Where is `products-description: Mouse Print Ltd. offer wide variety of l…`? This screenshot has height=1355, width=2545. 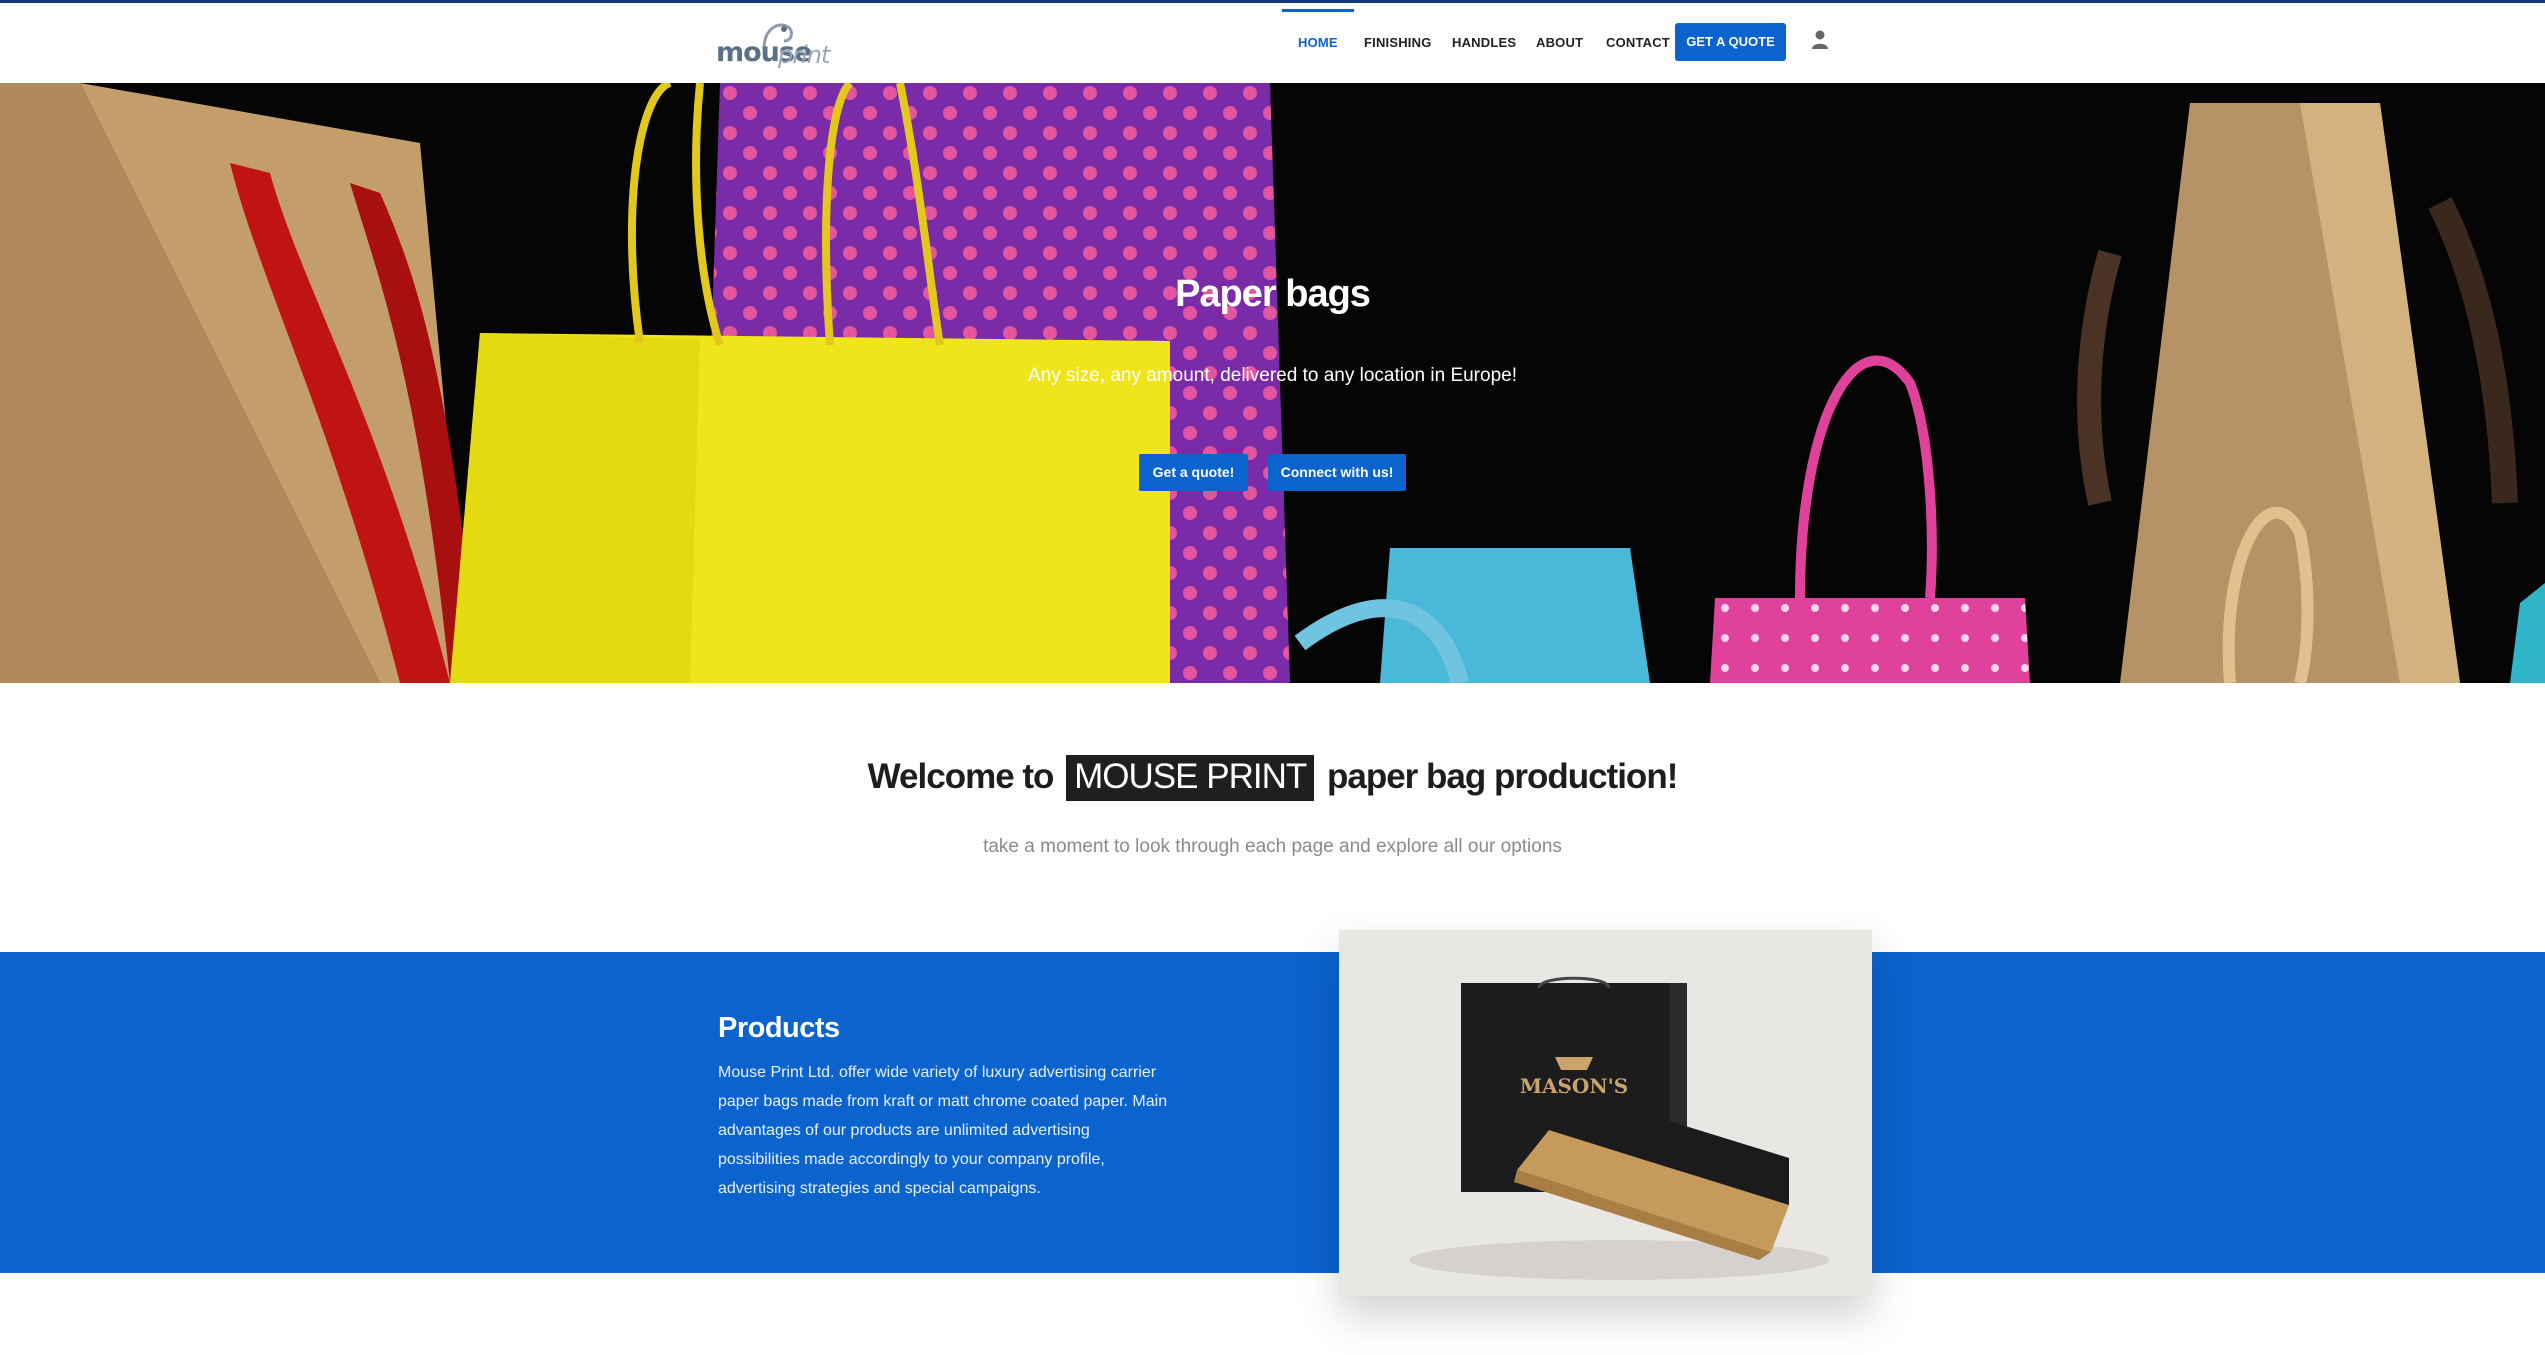
products-description: Mouse Print Ltd. offer wide variety of l… is located at coordinates (943, 1130).